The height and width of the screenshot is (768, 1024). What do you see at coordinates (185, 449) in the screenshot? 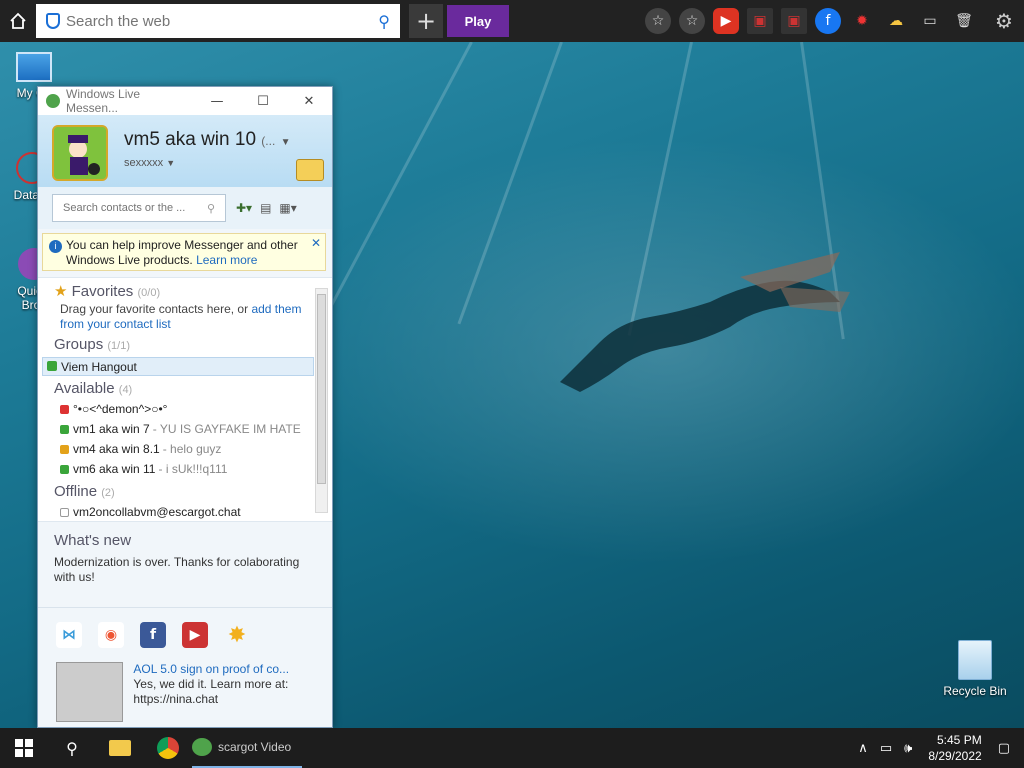
I see `contact-row: vm4 aka win 8.1 - helo guyz` at bounding box center [185, 449].